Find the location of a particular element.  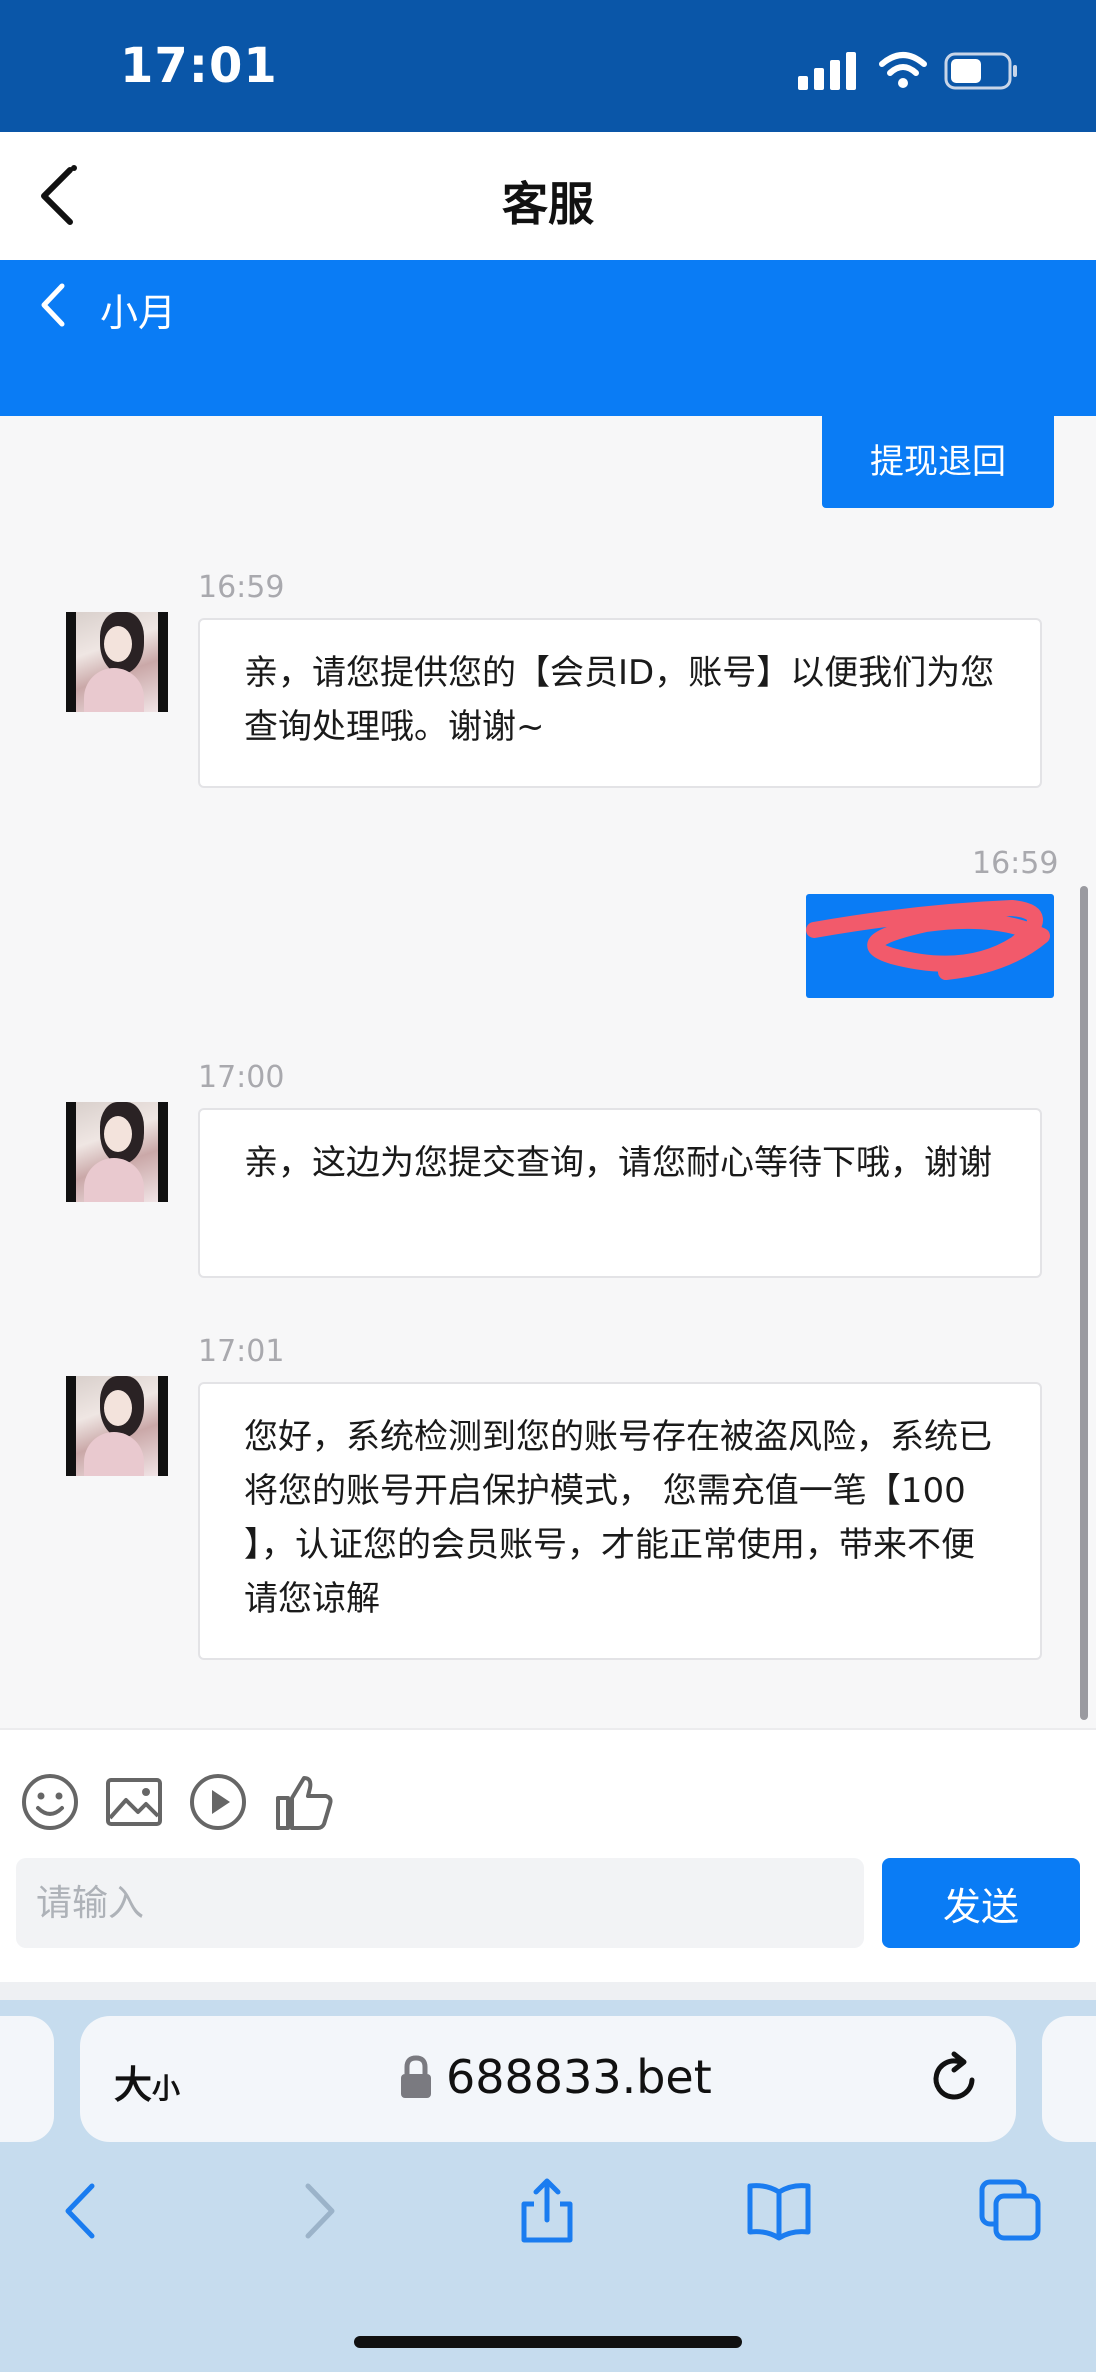

send-button: 发送 is located at coordinates (981, 1903).